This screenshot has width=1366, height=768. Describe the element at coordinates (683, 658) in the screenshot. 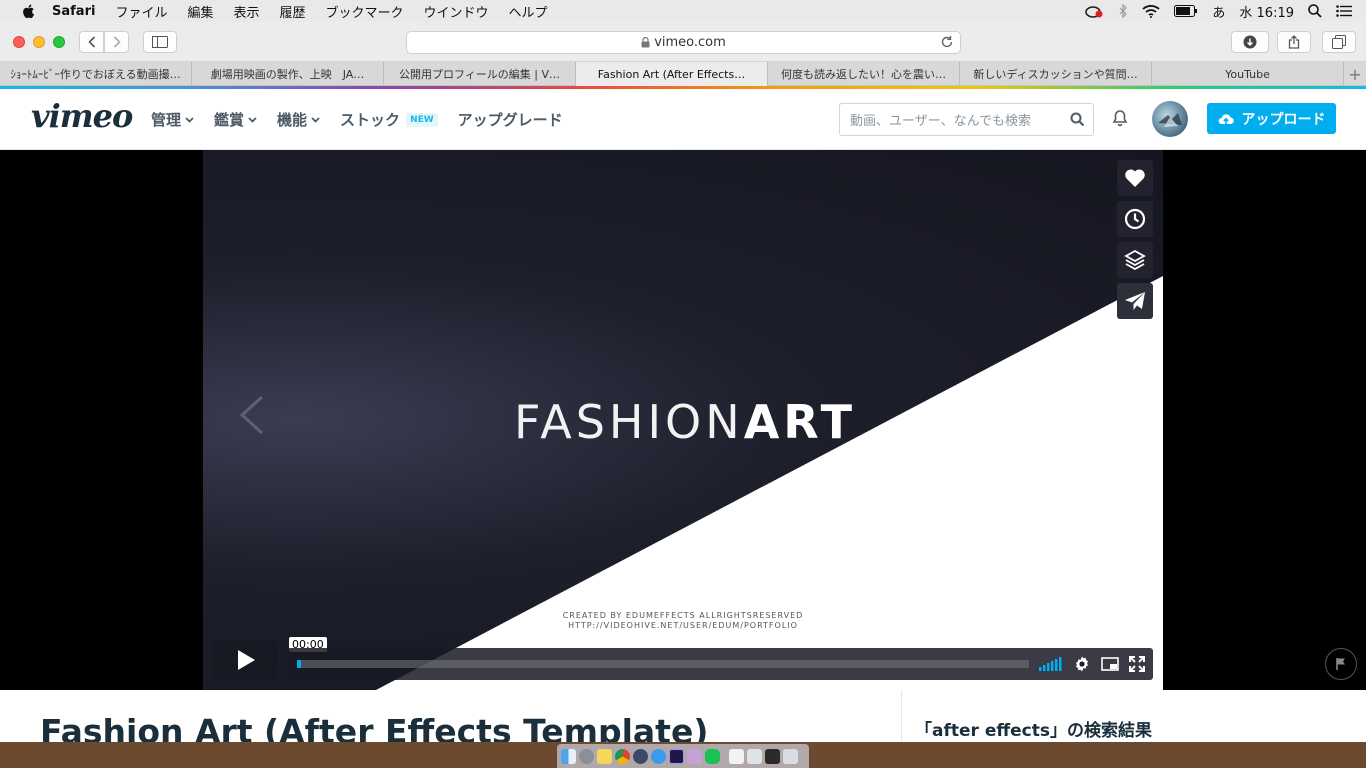

I see `player-controls: 00:00` at that location.